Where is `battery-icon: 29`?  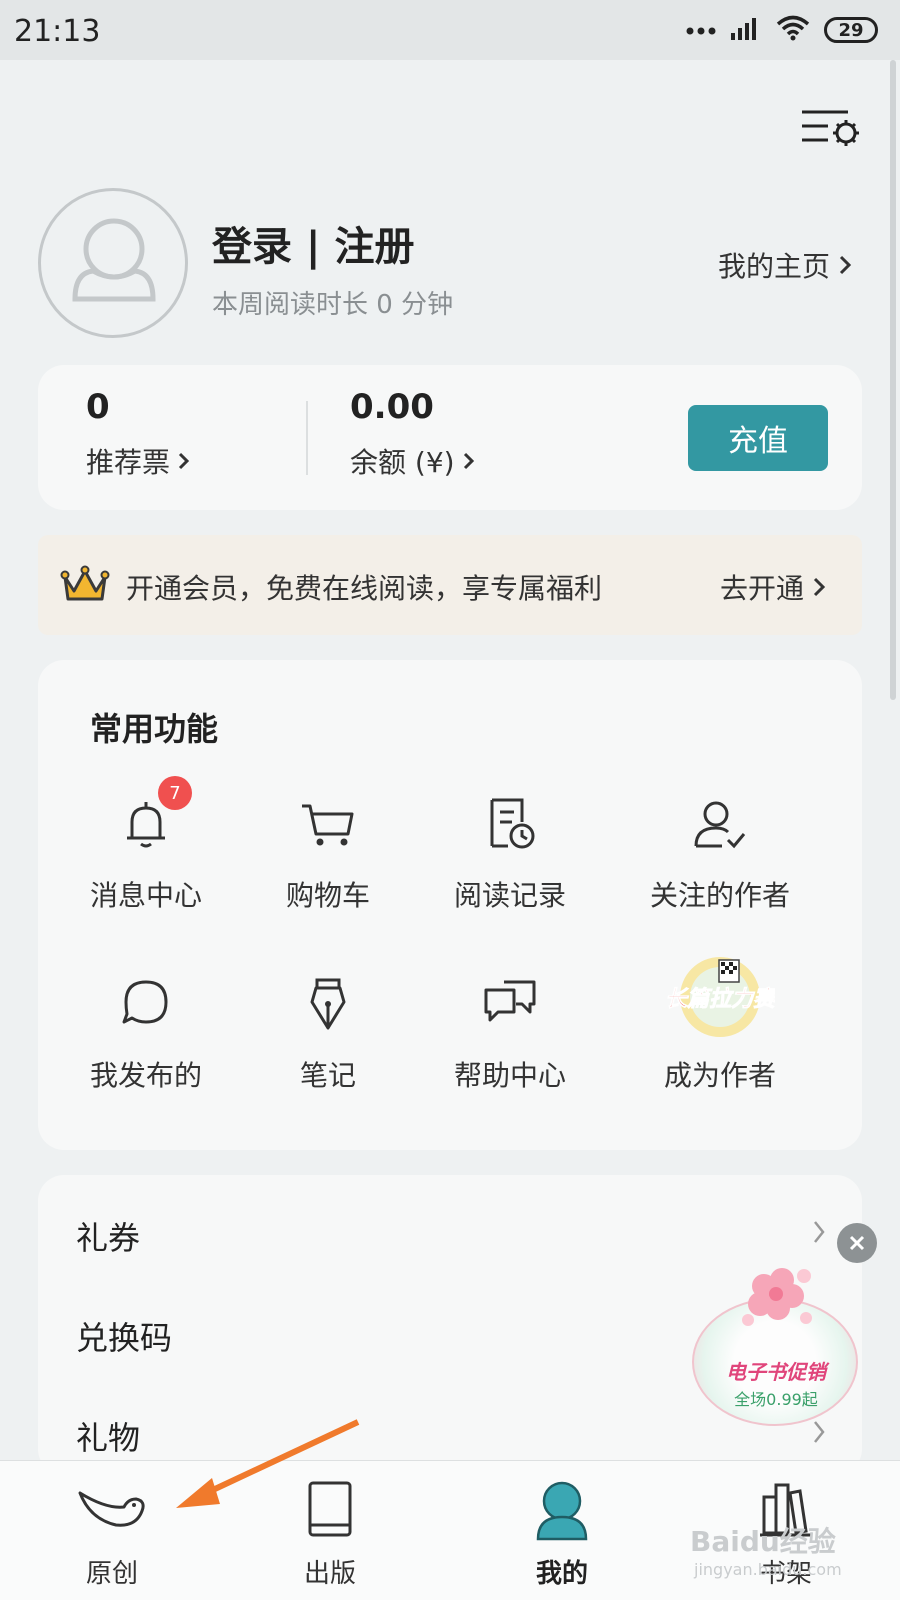 battery-icon: 29 is located at coordinates (851, 30).